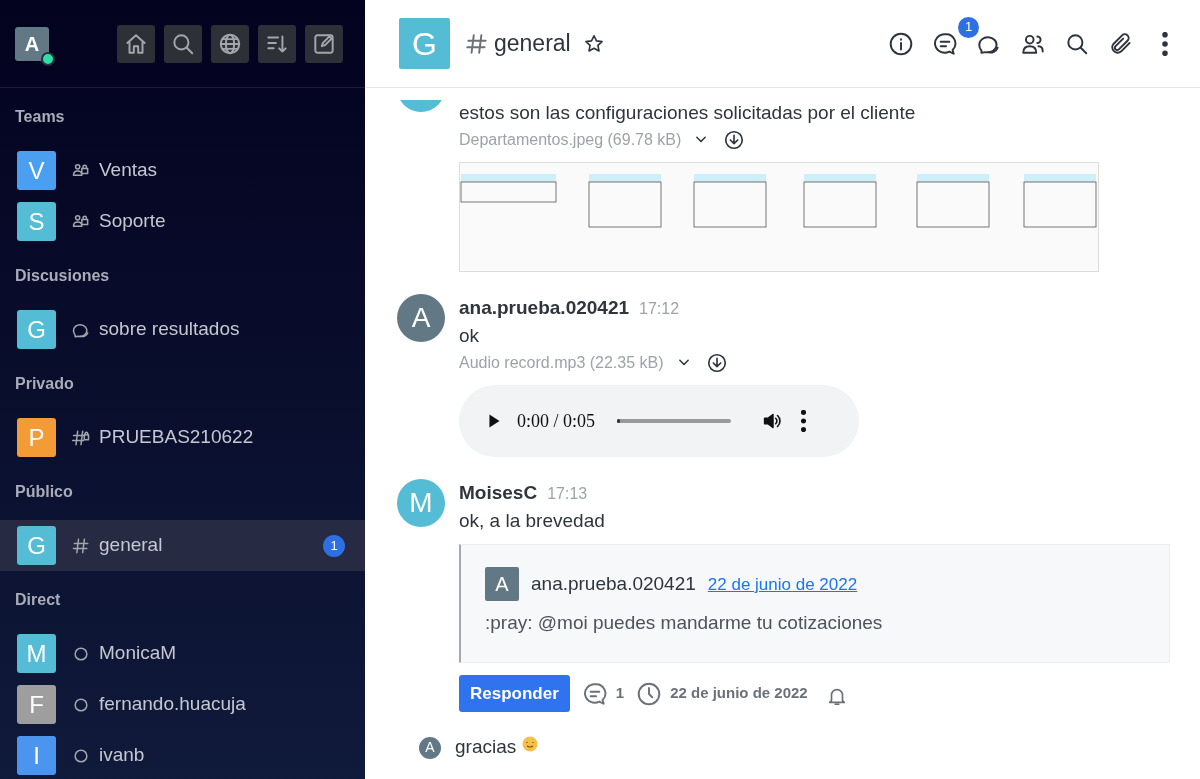  Describe the element at coordinates (36, 221) in the screenshot. I see `avatar: S` at that location.